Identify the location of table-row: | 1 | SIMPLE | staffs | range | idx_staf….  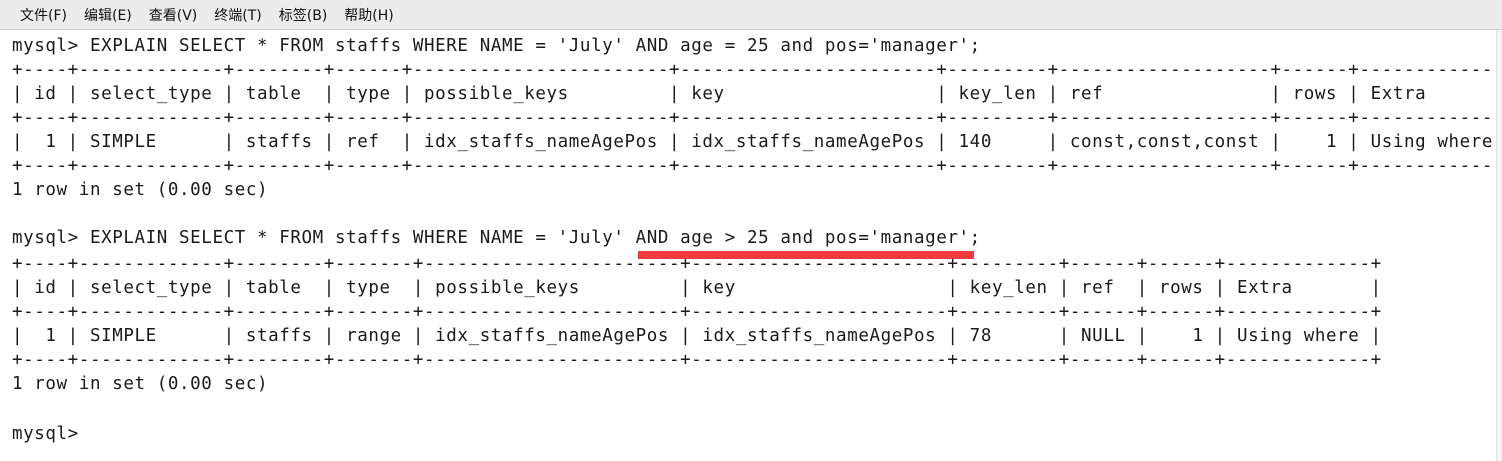
(697, 336).